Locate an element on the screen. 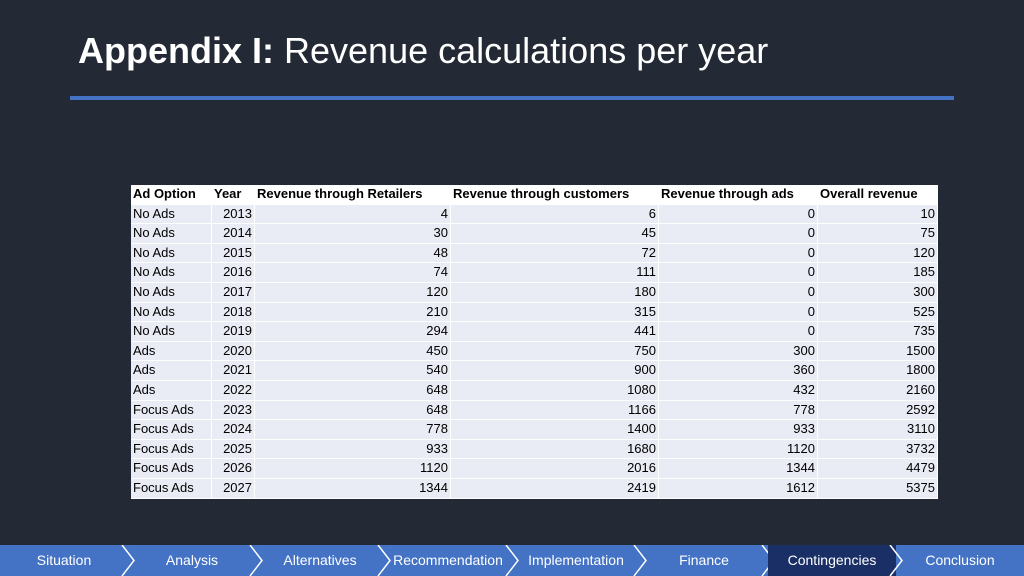 The height and width of the screenshot is (576, 1024). value-cell: 3110 is located at coordinates (877, 429).